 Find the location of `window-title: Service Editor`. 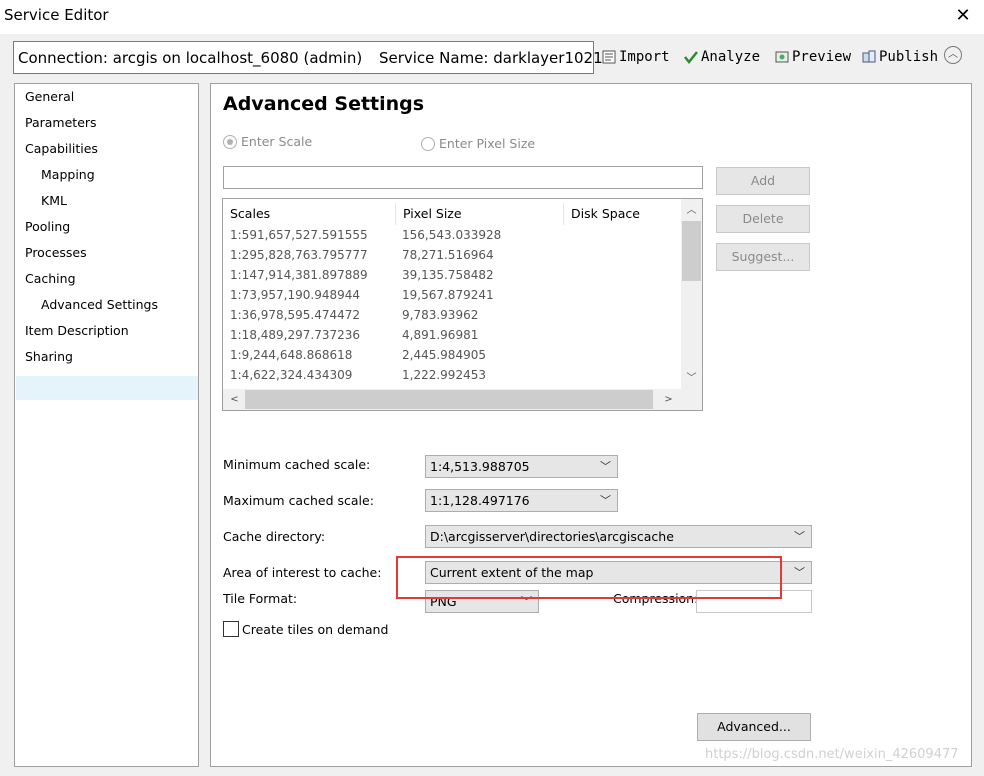

window-title: Service Editor is located at coordinates (56, 15).